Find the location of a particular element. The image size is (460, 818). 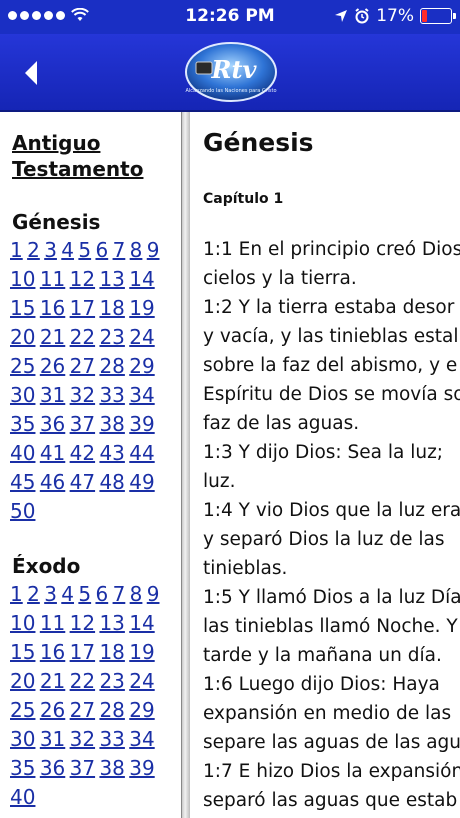

testament-heading: Antiguo Testamento is located at coordinates (96, 156).